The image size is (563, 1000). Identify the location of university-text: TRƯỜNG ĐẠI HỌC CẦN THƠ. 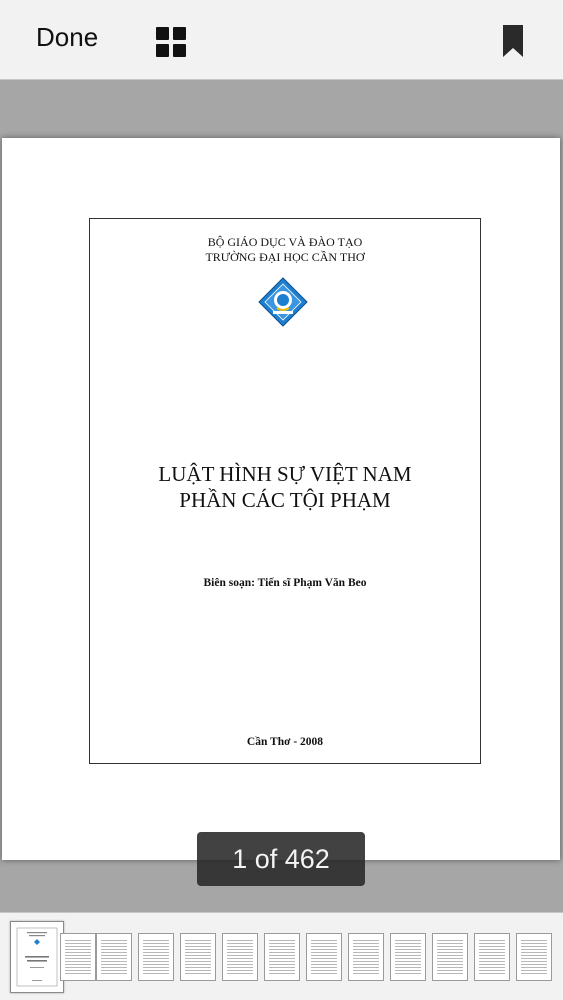
(285, 257).